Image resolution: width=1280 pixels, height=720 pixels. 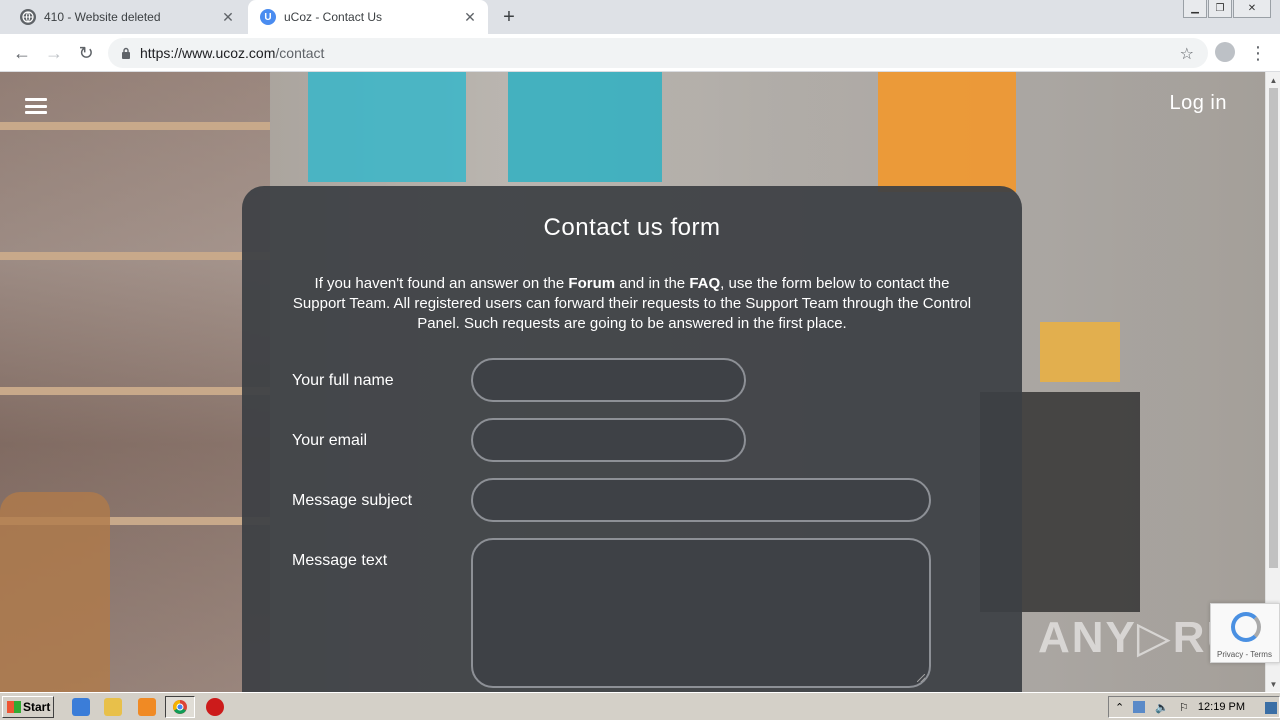 I want to click on internet-explorer-icon, so click(x=81, y=707).